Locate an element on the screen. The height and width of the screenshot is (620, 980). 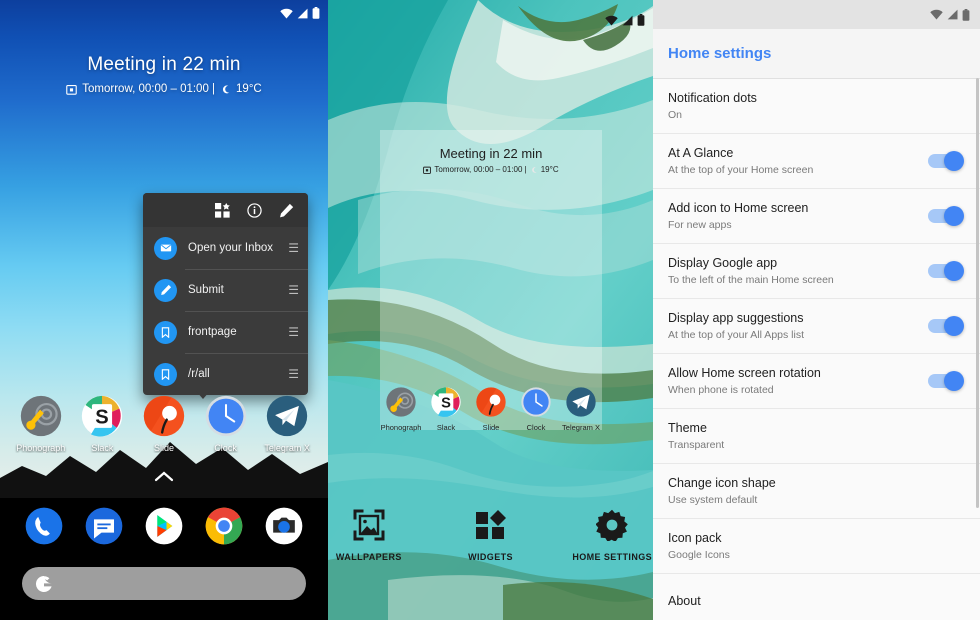
shortcut-item: frontpage ☰ is located at coordinates (225, 332).